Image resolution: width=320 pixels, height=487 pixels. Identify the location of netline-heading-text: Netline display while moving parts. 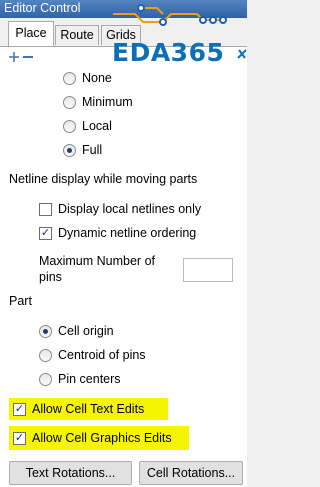
(103, 179).